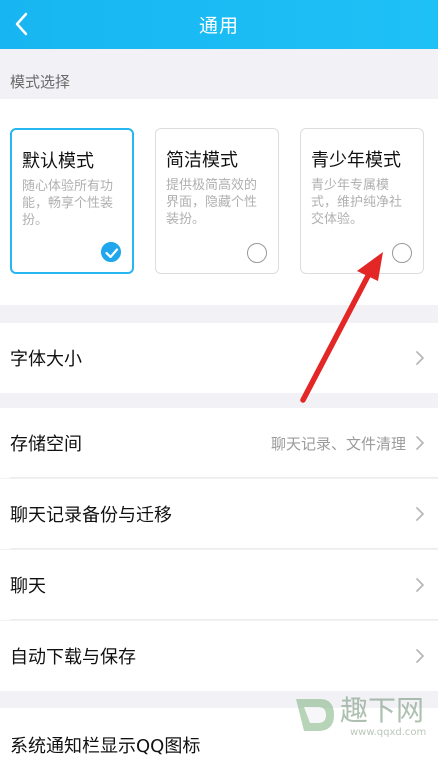  What do you see at coordinates (46, 444) in the screenshot?
I see `row-label: 存储空间` at bounding box center [46, 444].